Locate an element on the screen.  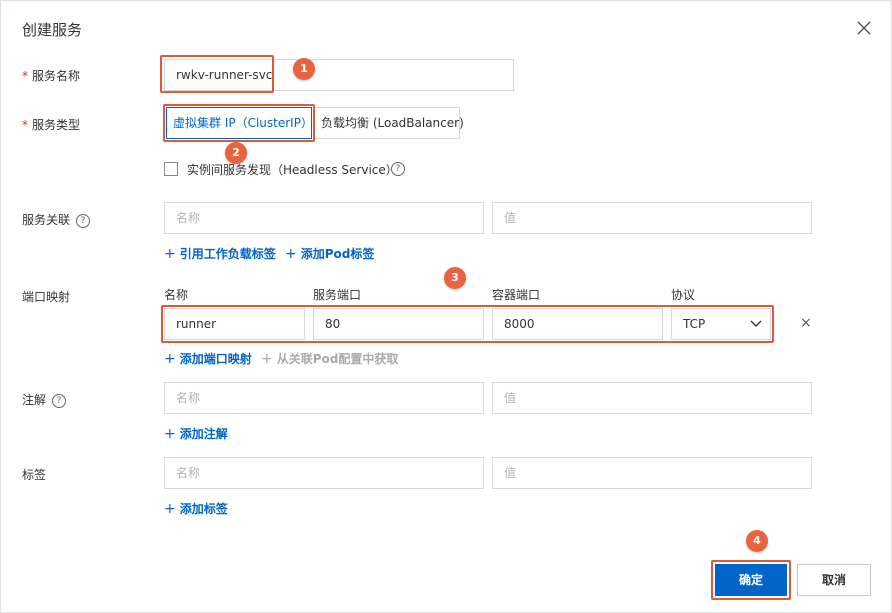
headless-checkbox is located at coordinates (171, 169).